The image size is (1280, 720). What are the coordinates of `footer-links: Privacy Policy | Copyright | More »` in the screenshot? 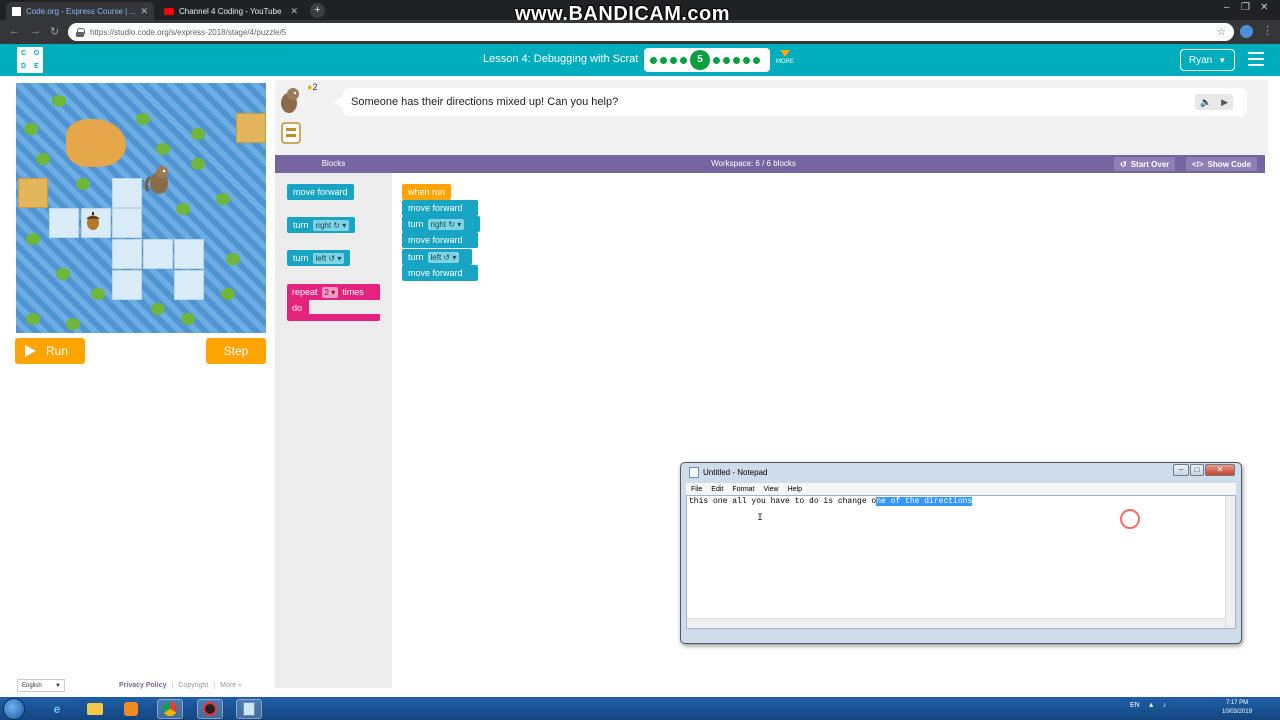 It's located at (180, 685).